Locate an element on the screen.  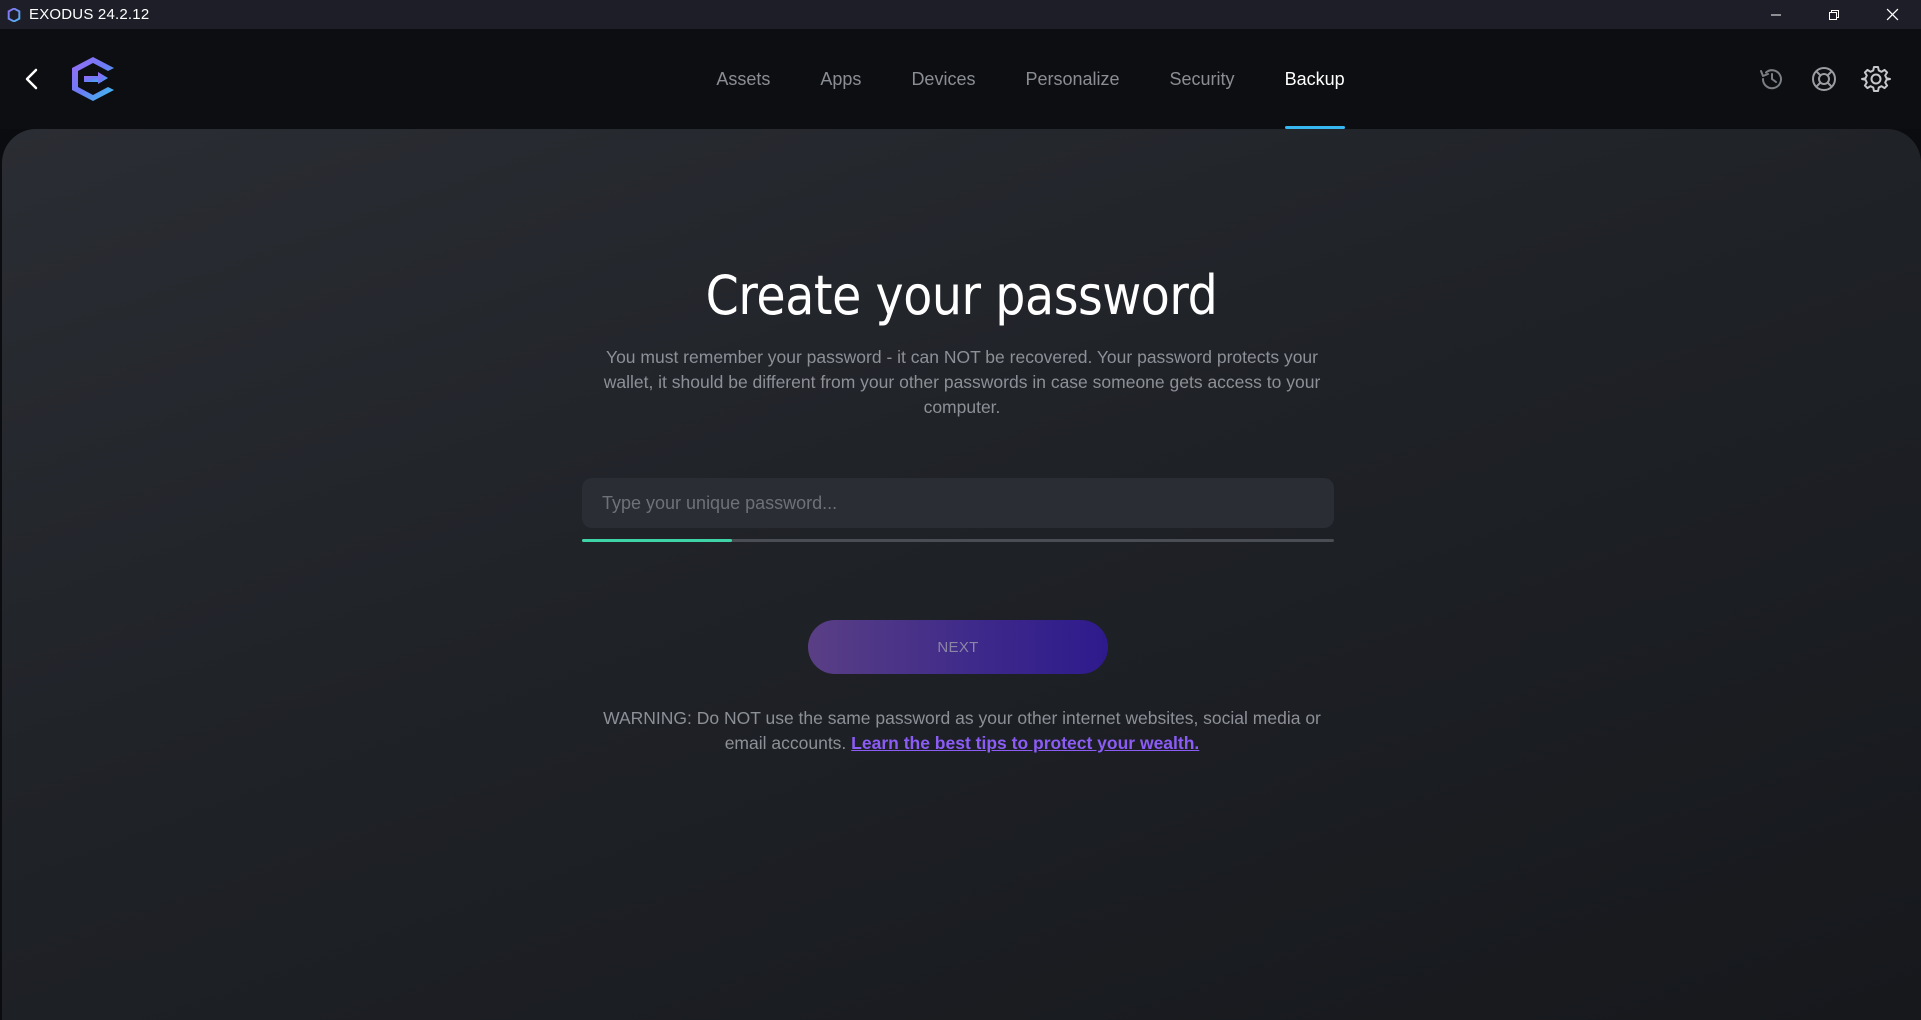
history-icon is located at coordinates (1771, 79).